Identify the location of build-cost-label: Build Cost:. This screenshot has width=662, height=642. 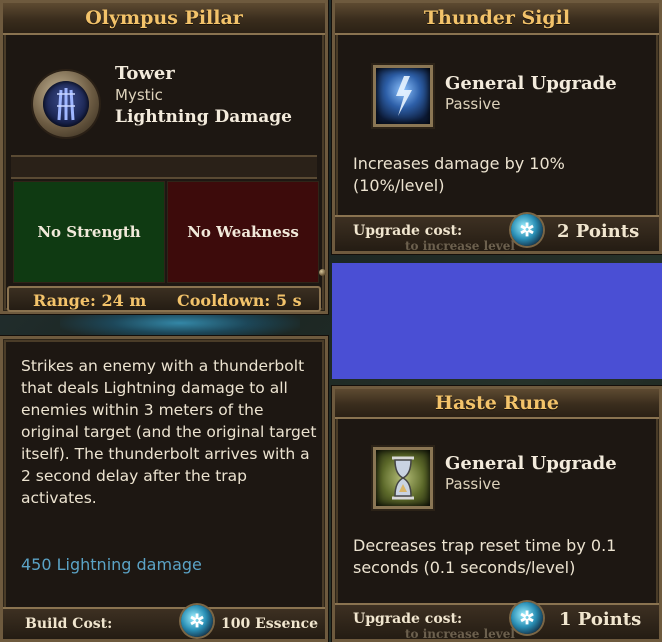
(69, 624).